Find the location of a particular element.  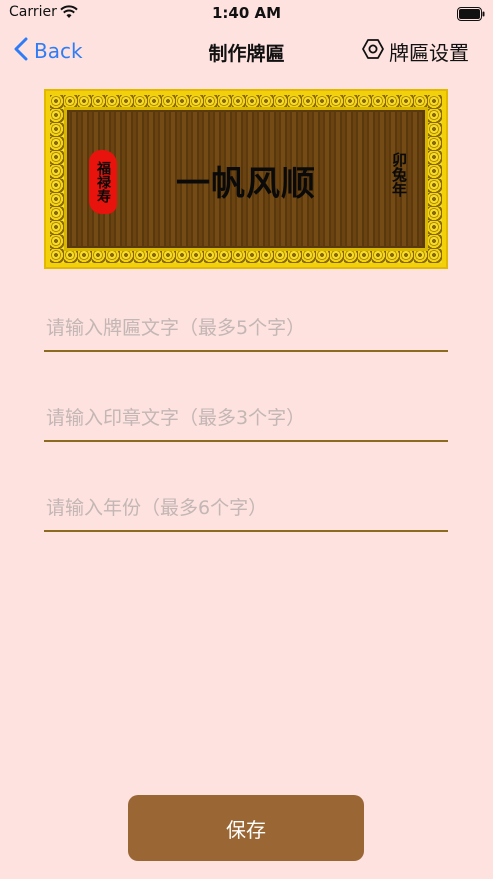

plaque-settings-button: 牌匾设置 is located at coordinates (415, 51).